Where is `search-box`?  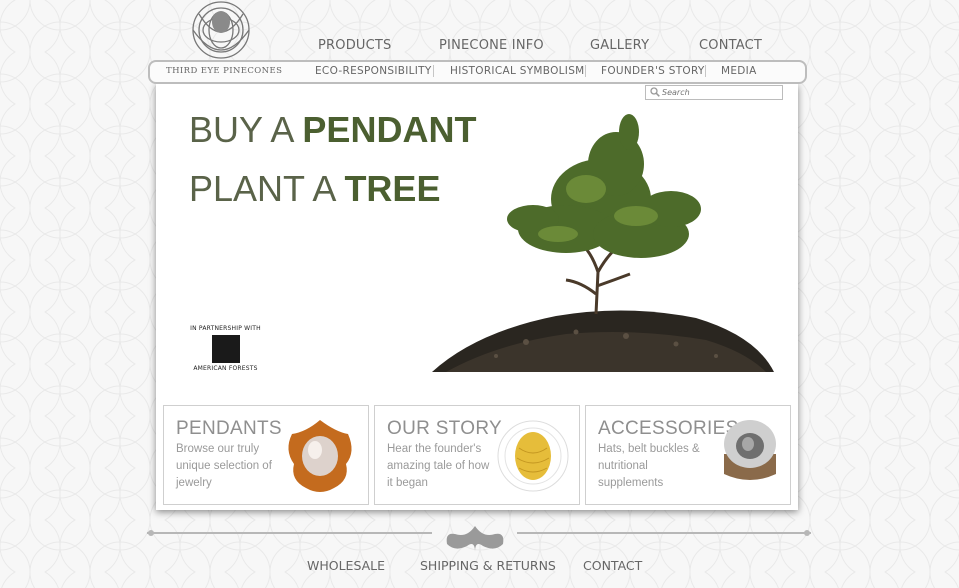 search-box is located at coordinates (714, 92).